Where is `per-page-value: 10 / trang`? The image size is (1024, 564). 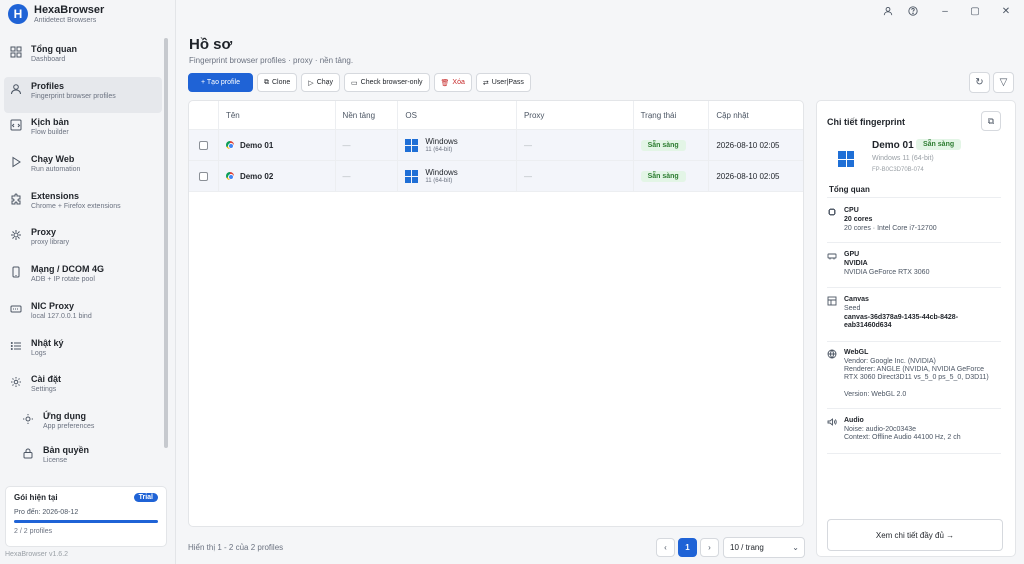
per-page-value: 10 / trang is located at coordinates (747, 547).